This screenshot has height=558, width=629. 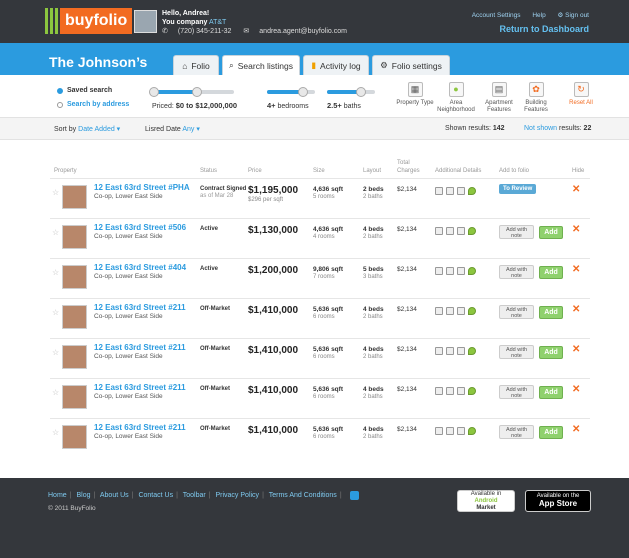 I want to click on sort-control: Sort by Date Added ▾, so click(x=87, y=129).